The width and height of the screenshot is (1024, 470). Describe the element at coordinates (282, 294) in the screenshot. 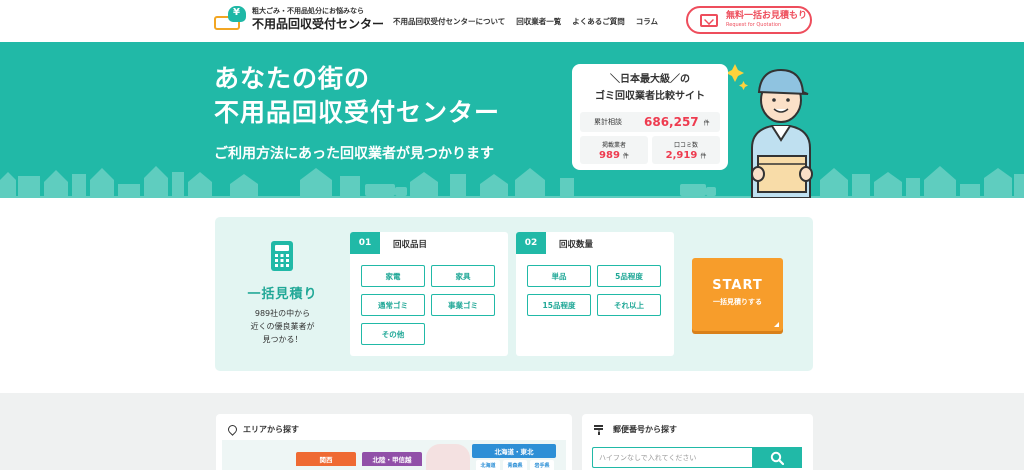

I see `estimate-title: 一括見積り` at that location.